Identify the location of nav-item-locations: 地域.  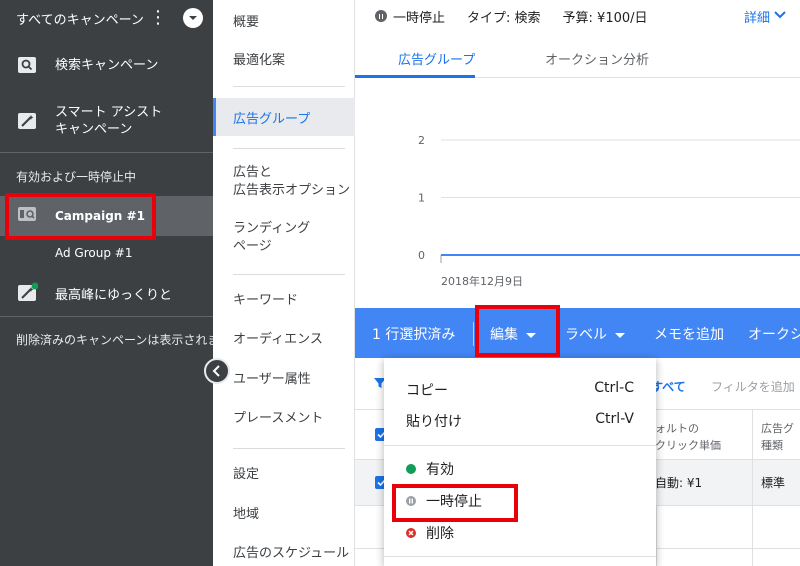
(246, 515).